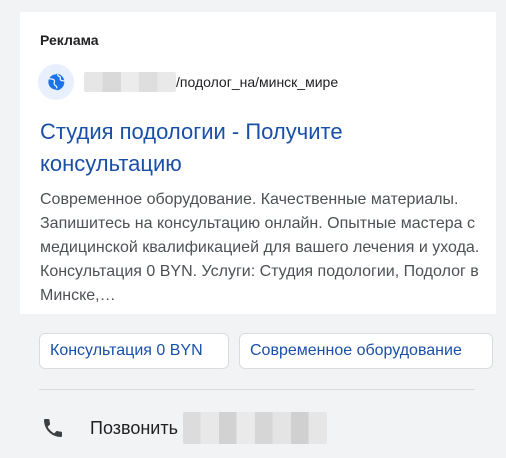  What do you see at coordinates (255, 428) in the screenshot?
I see `redacted-phone-number` at bounding box center [255, 428].